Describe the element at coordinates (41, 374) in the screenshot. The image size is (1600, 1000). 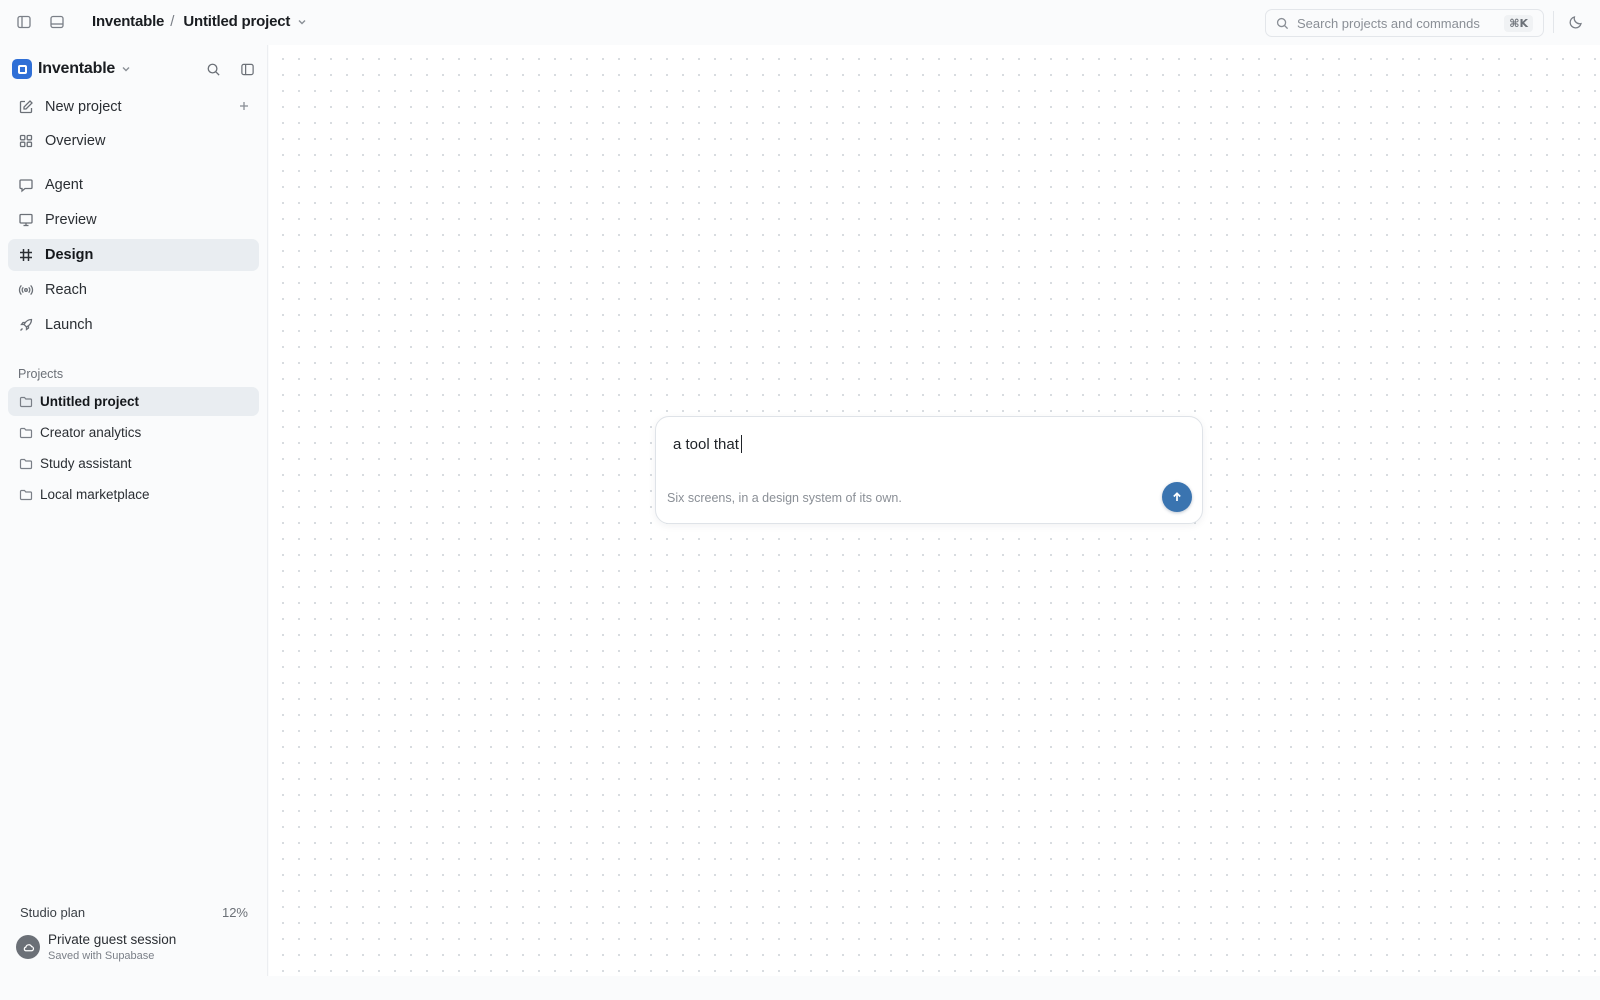
I see `projects-heading: Projects` at that location.